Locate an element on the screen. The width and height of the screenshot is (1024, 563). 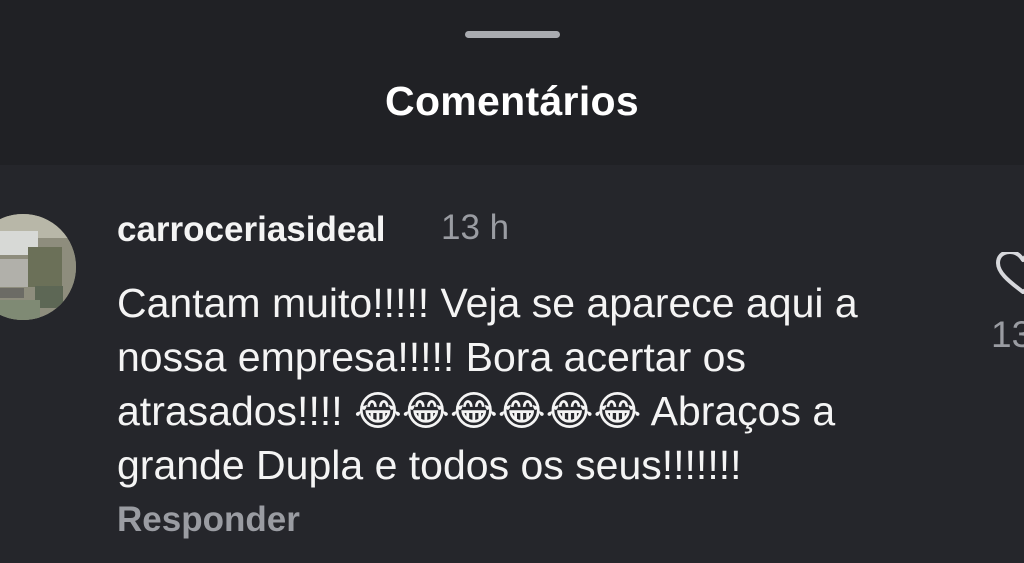
heart-icon is located at coordinates (1010, 272).